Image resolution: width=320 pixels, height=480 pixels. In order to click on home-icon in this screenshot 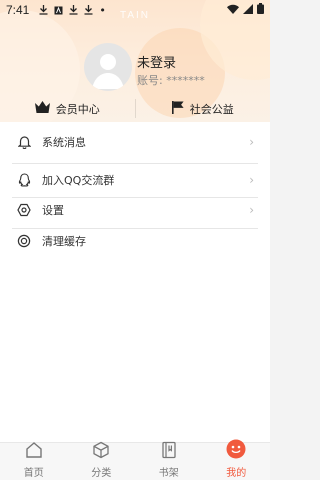, I will do `click(34, 452)`.